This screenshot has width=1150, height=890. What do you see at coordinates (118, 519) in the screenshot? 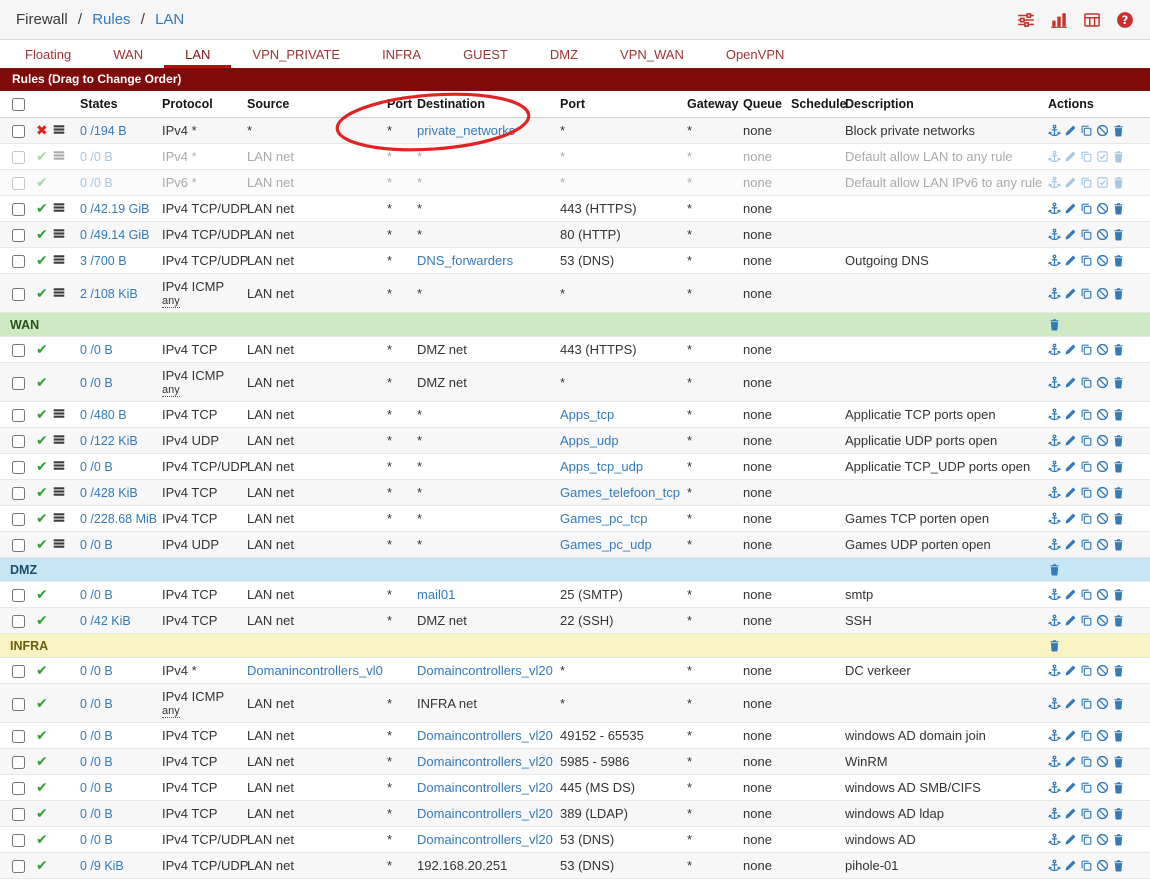
I see `states-link: 0 /228.68 MiB` at bounding box center [118, 519].